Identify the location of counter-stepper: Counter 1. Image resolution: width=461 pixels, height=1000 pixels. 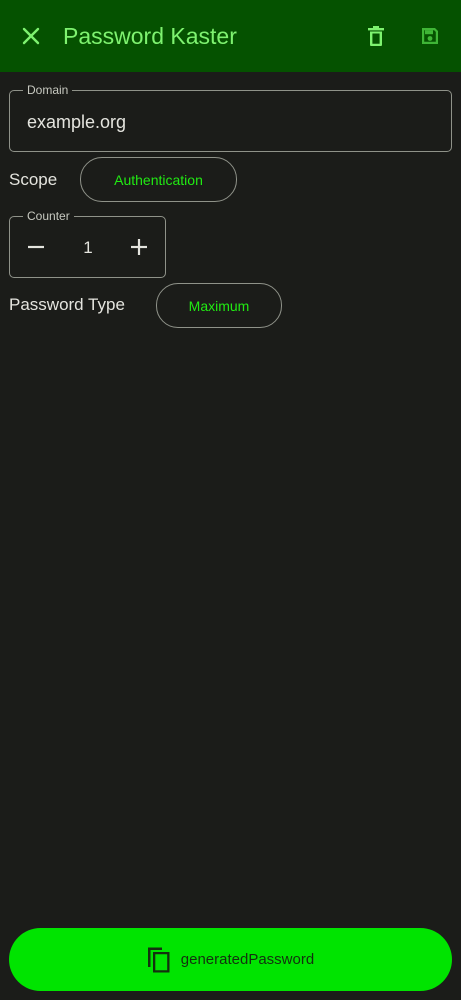
(87, 243).